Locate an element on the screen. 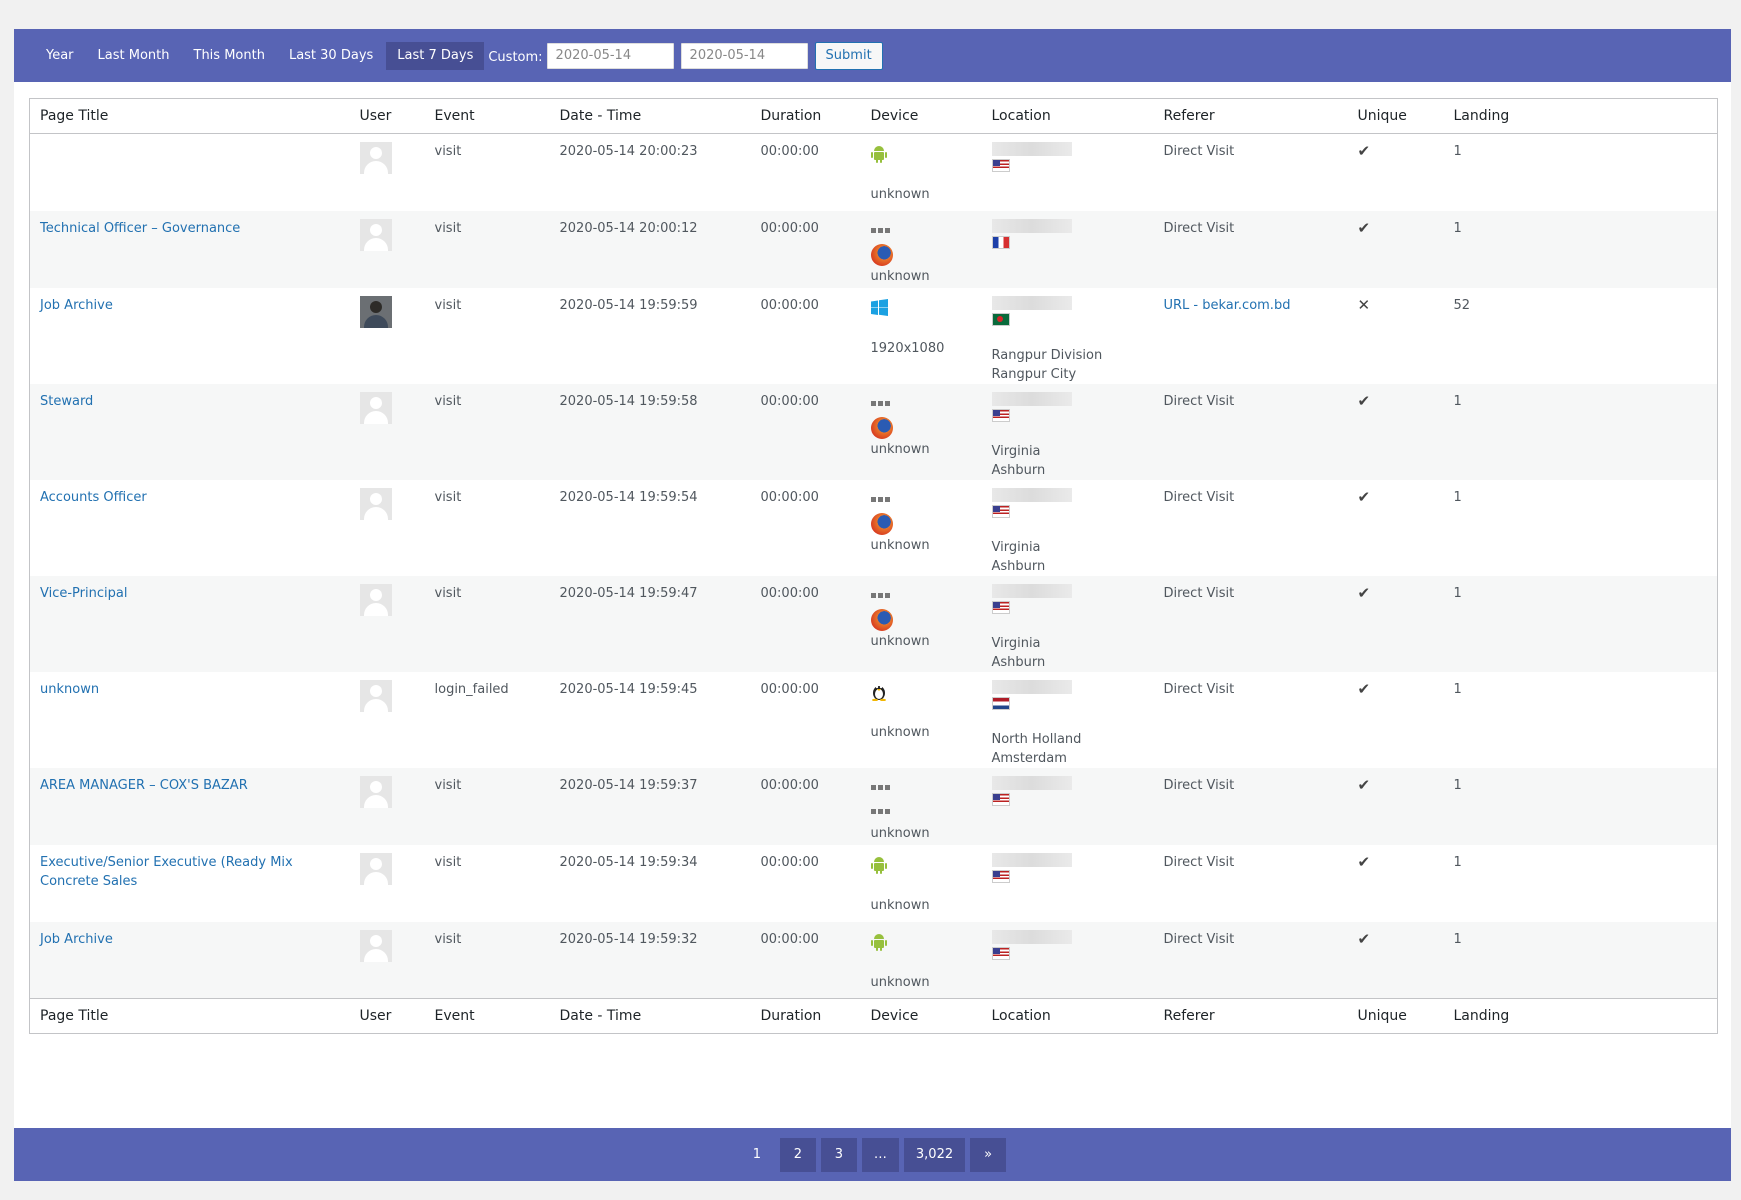 The image size is (1741, 1200). location-line: Ashburn is located at coordinates (1018, 662).